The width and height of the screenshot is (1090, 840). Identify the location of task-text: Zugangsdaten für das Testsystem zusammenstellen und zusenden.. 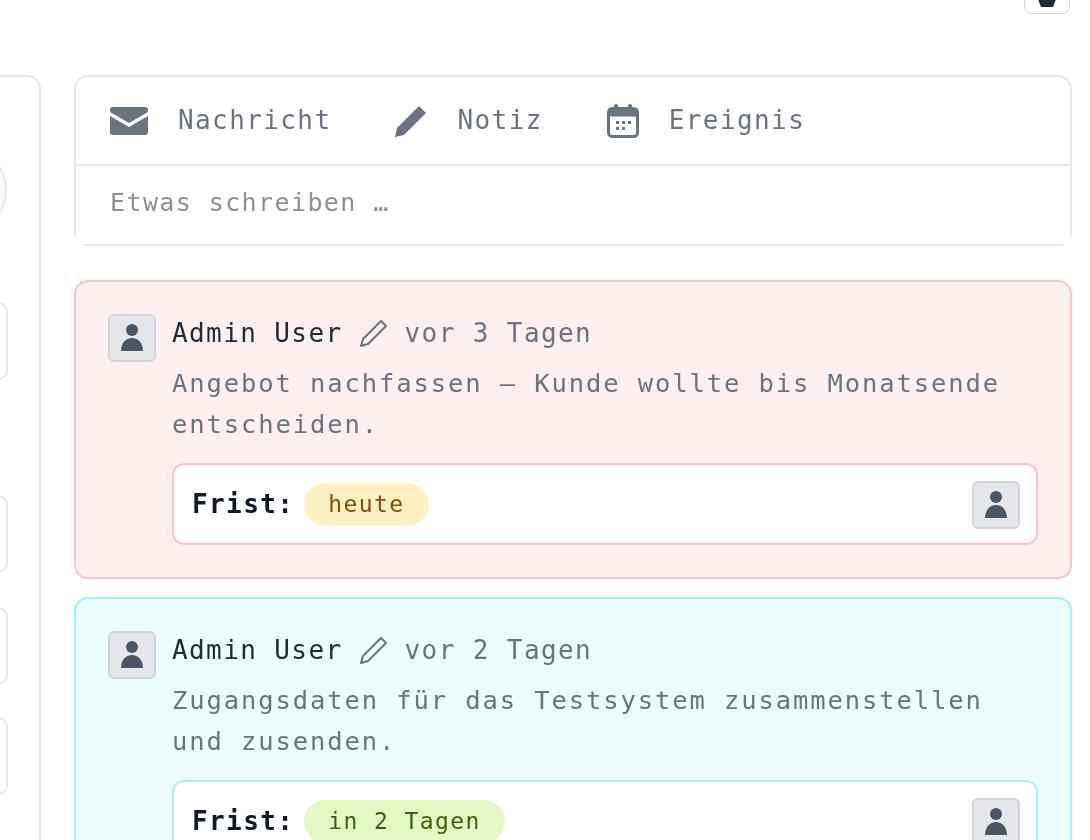
(578, 720).